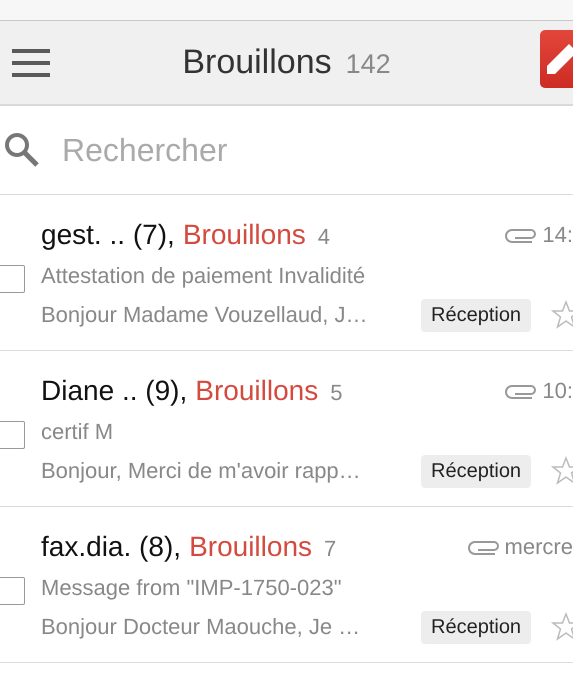  What do you see at coordinates (330, 549) in the screenshot?
I see `thread-count: 7` at bounding box center [330, 549].